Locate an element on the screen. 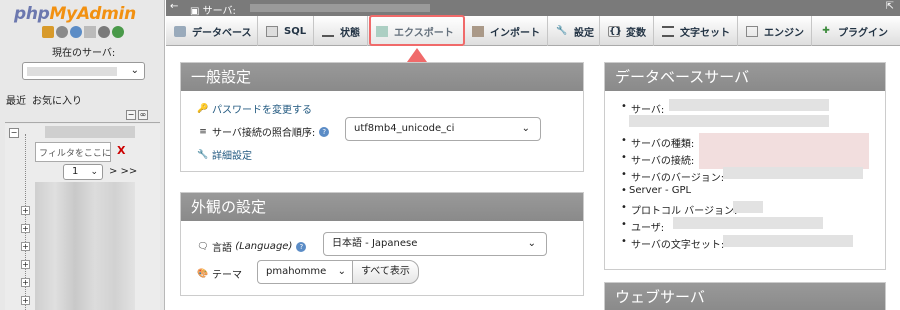  language-icon: 🗨 is located at coordinates (203, 246).